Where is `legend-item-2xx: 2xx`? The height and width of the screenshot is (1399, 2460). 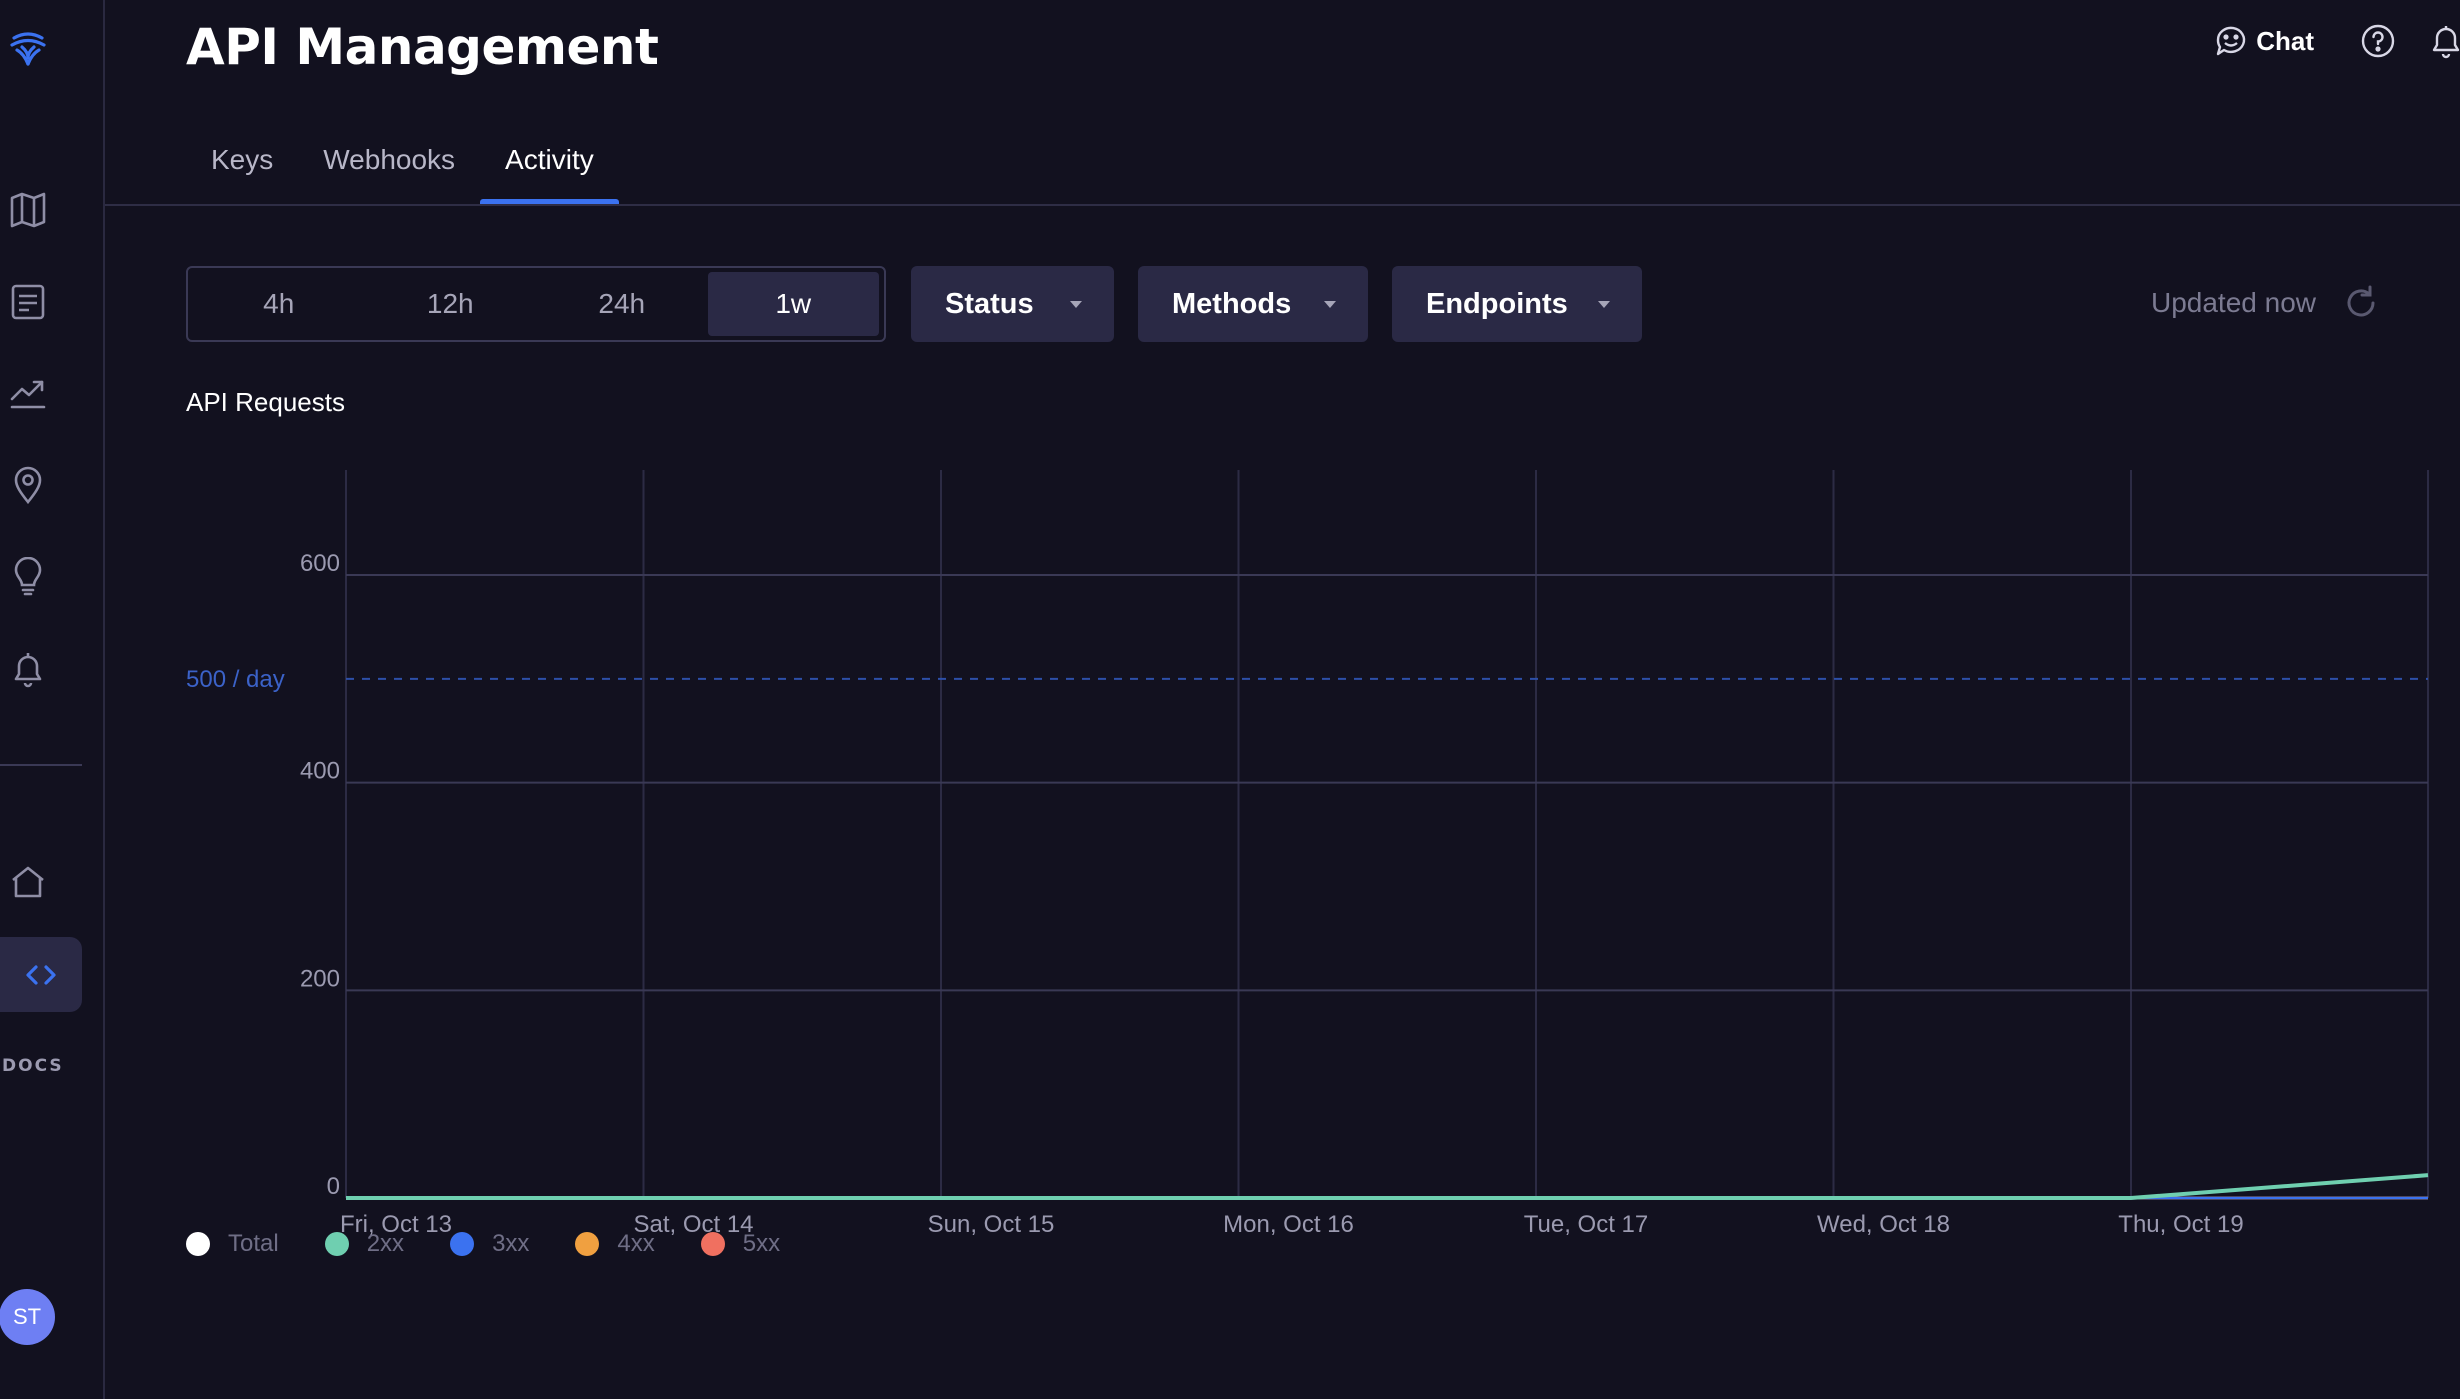
legend-item-2xx: 2xx is located at coordinates (364, 1244).